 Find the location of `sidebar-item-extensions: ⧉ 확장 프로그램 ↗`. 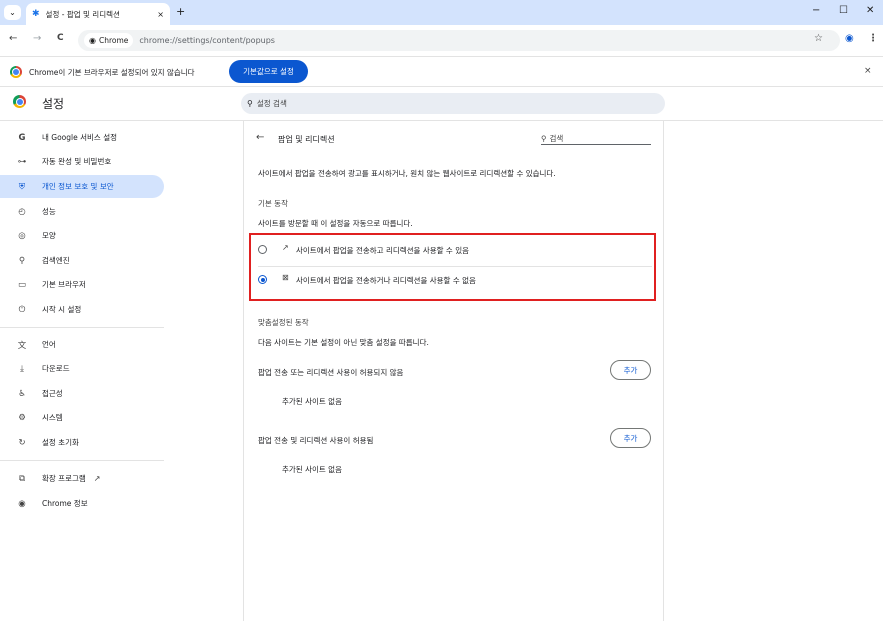

sidebar-item-extensions: ⧉ 확장 프로그램 ↗ is located at coordinates (82, 478).